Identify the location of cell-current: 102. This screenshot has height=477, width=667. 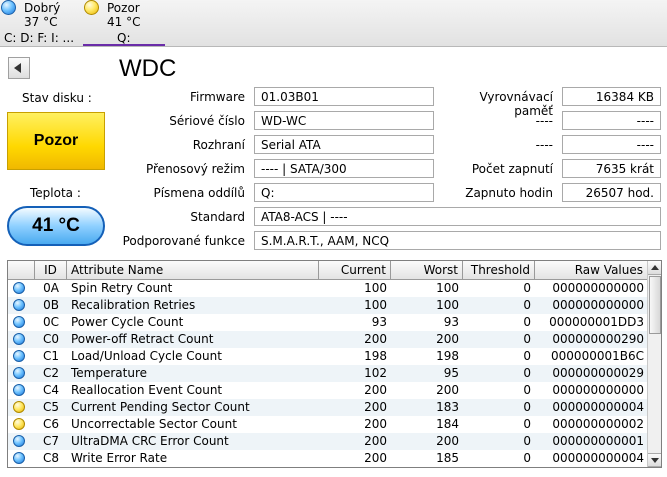
(375, 373).